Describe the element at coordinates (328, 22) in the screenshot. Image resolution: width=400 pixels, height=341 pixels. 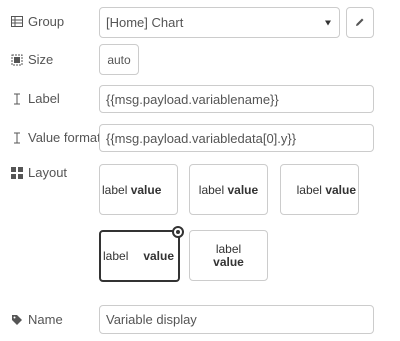
I see `chevron-down-icon` at that location.